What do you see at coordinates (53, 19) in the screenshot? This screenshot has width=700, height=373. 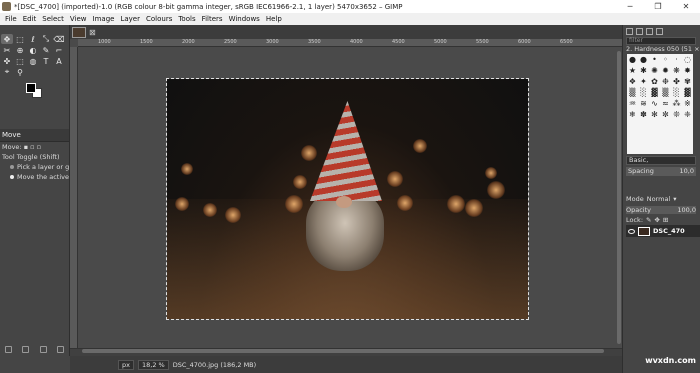 I see `menu-select: Select` at bounding box center [53, 19].